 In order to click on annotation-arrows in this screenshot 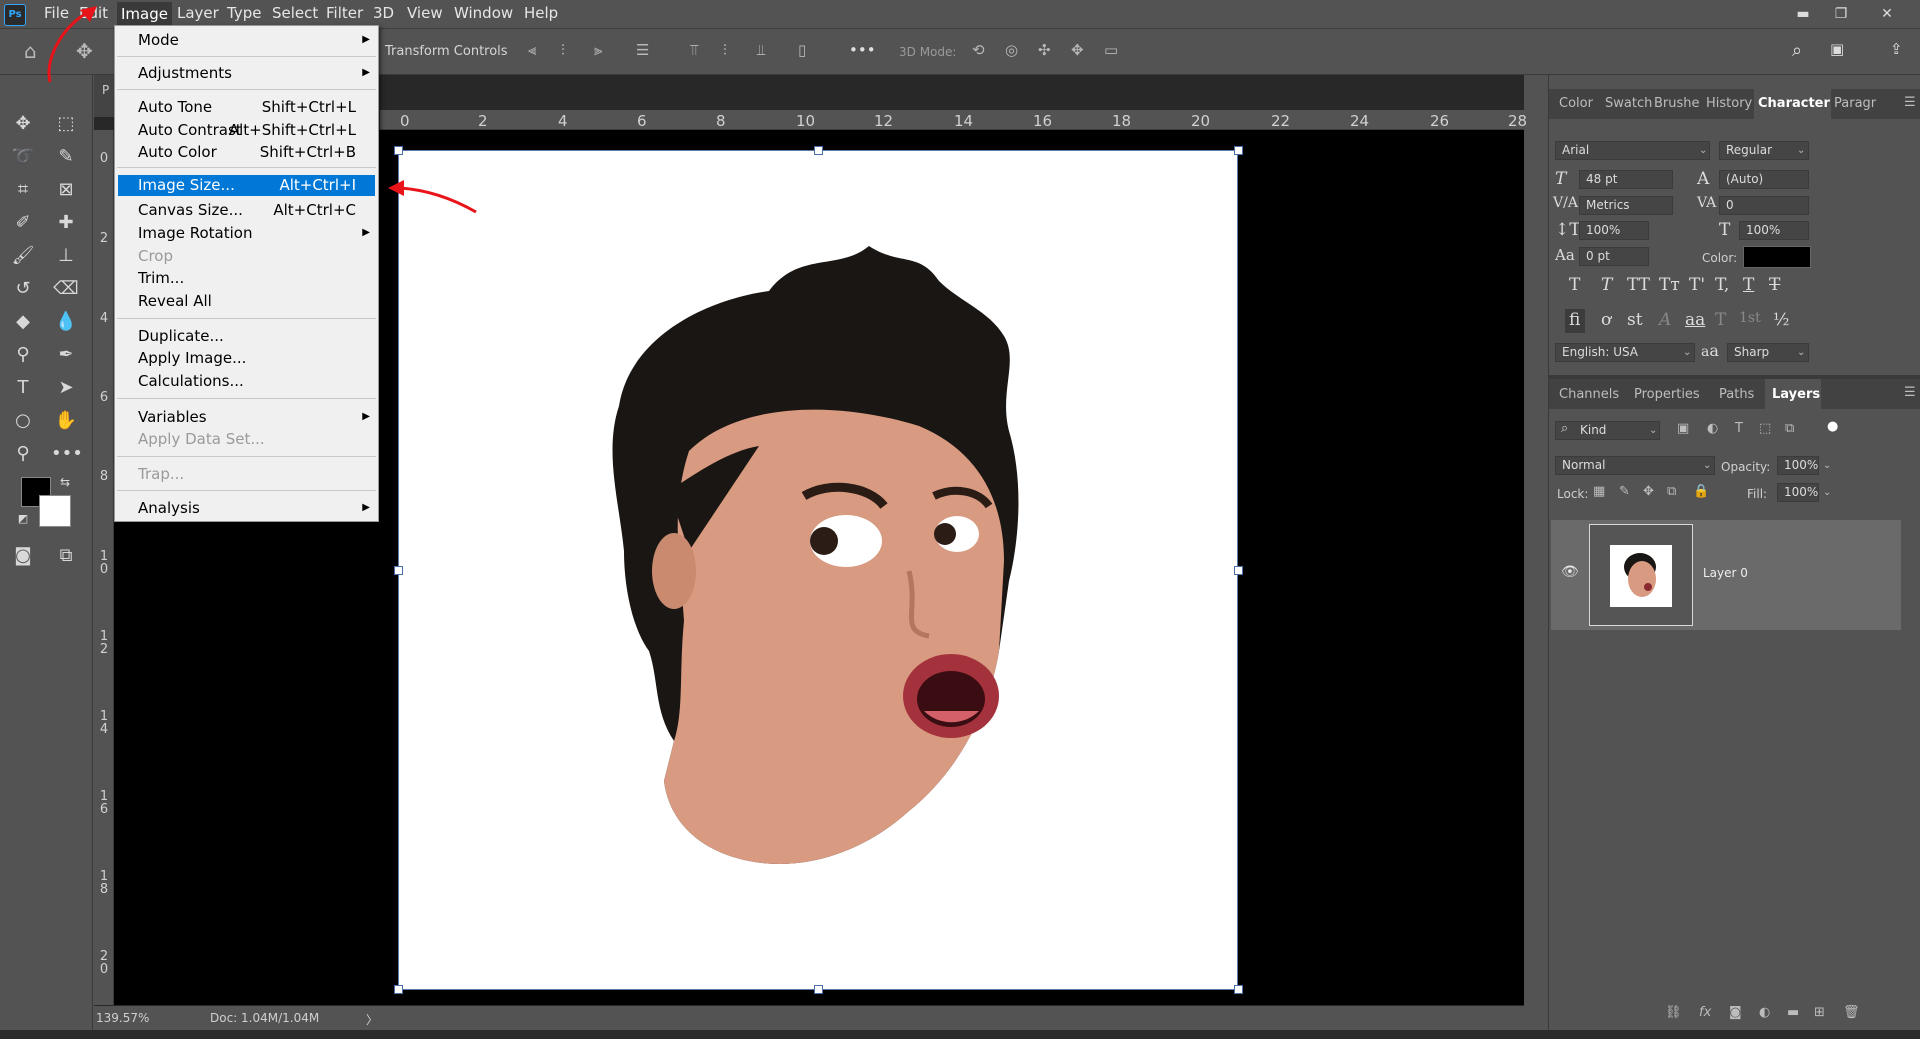, I will do `click(262, 110)`.